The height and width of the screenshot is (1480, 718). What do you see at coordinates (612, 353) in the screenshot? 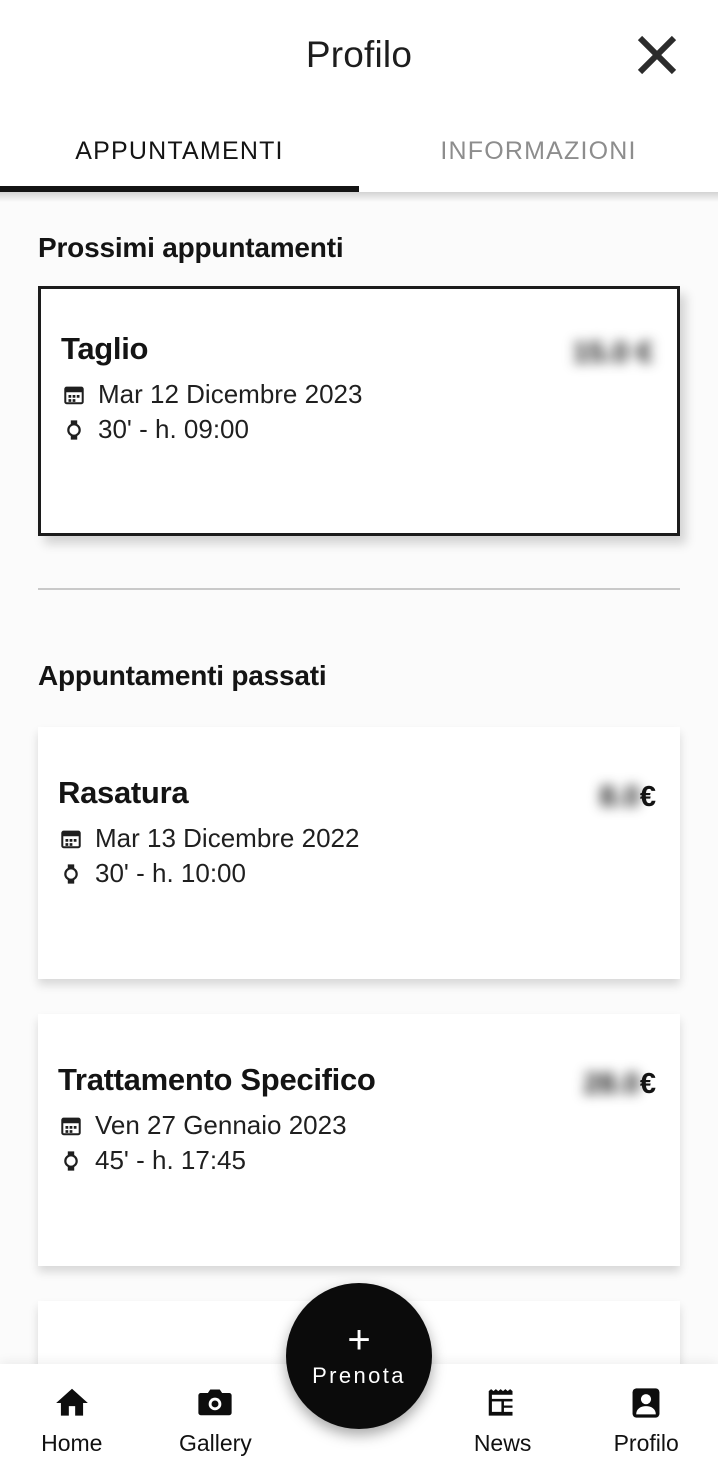
I see `appointment-price: 15.0 €` at bounding box center [612, 353].